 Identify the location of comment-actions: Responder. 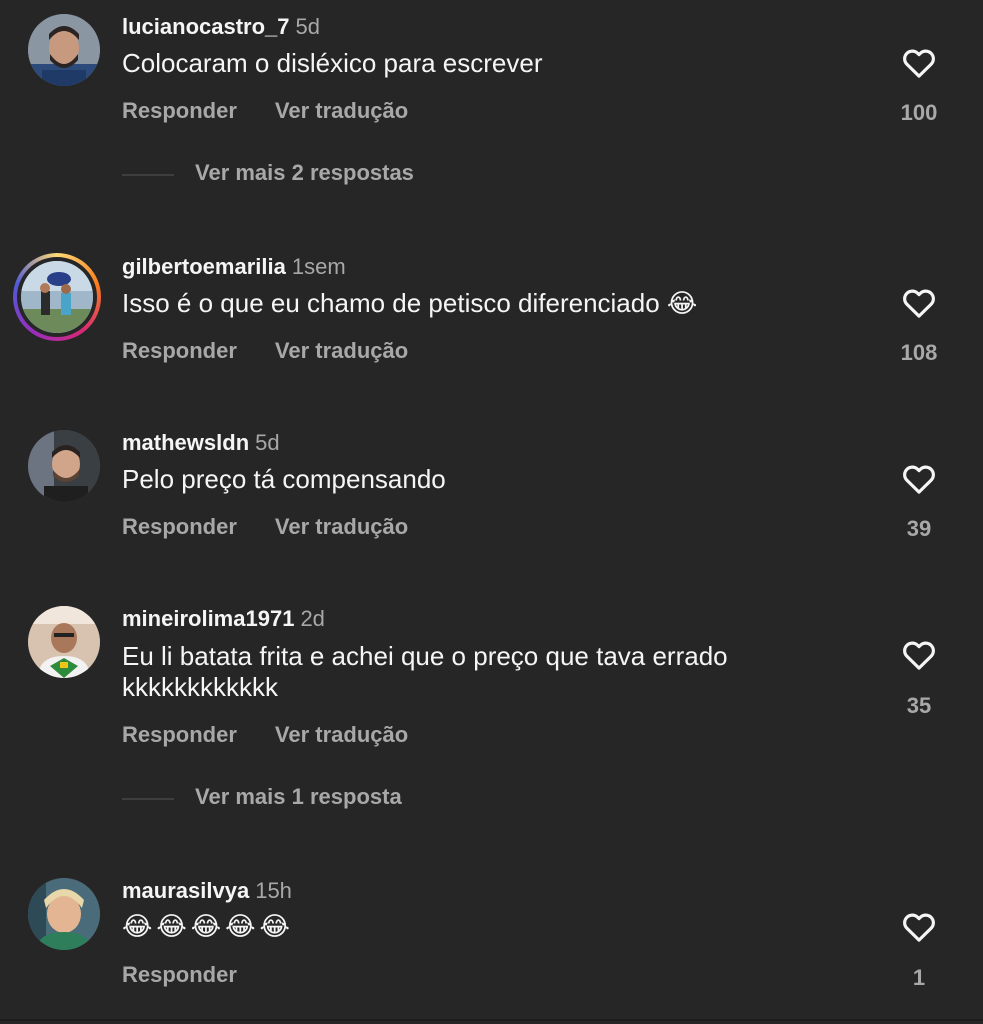
(179, 975).